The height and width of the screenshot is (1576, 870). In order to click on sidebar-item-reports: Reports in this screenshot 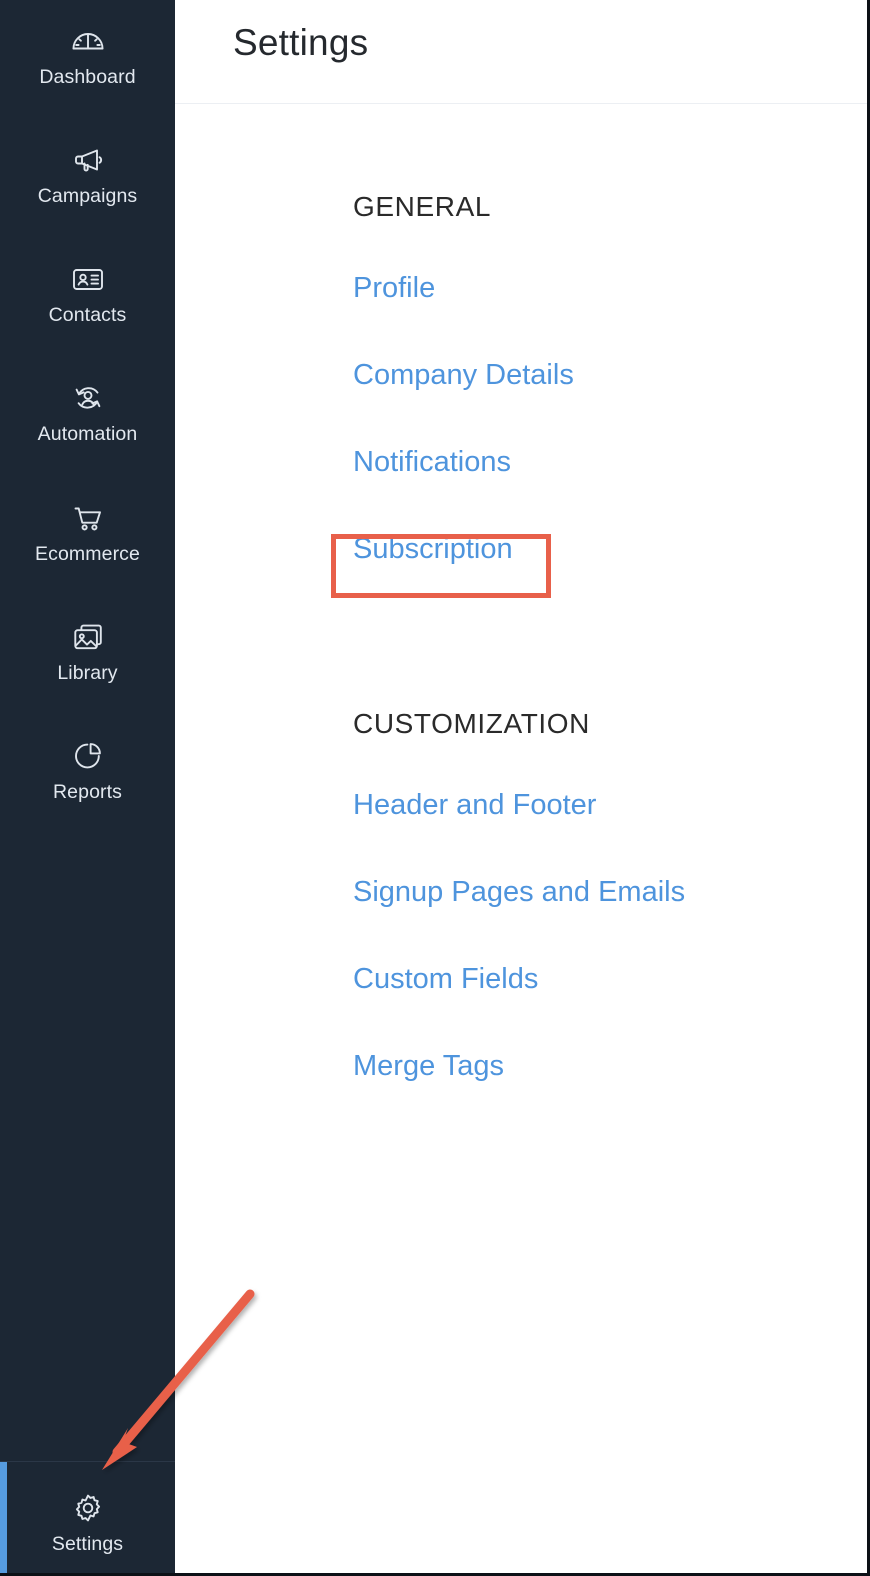, I will do `click(87, 769)`.